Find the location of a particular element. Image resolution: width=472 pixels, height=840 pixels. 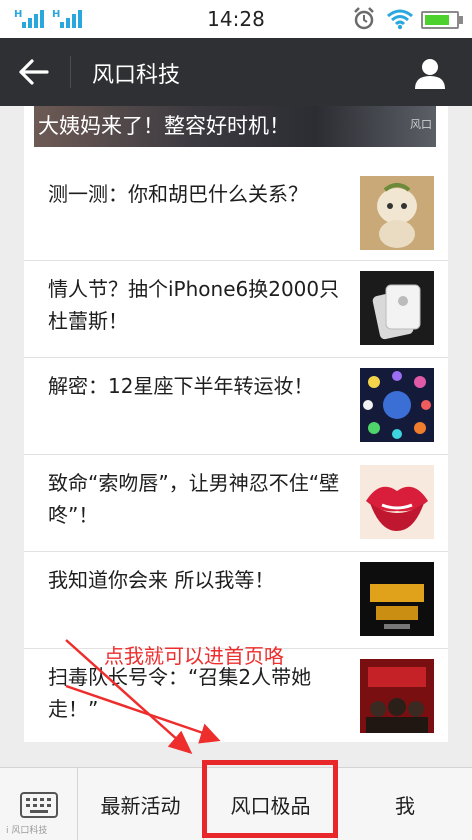

banner: 大姨妈来了！整容好时机！ 风口 is located at coordinates (235, 126).